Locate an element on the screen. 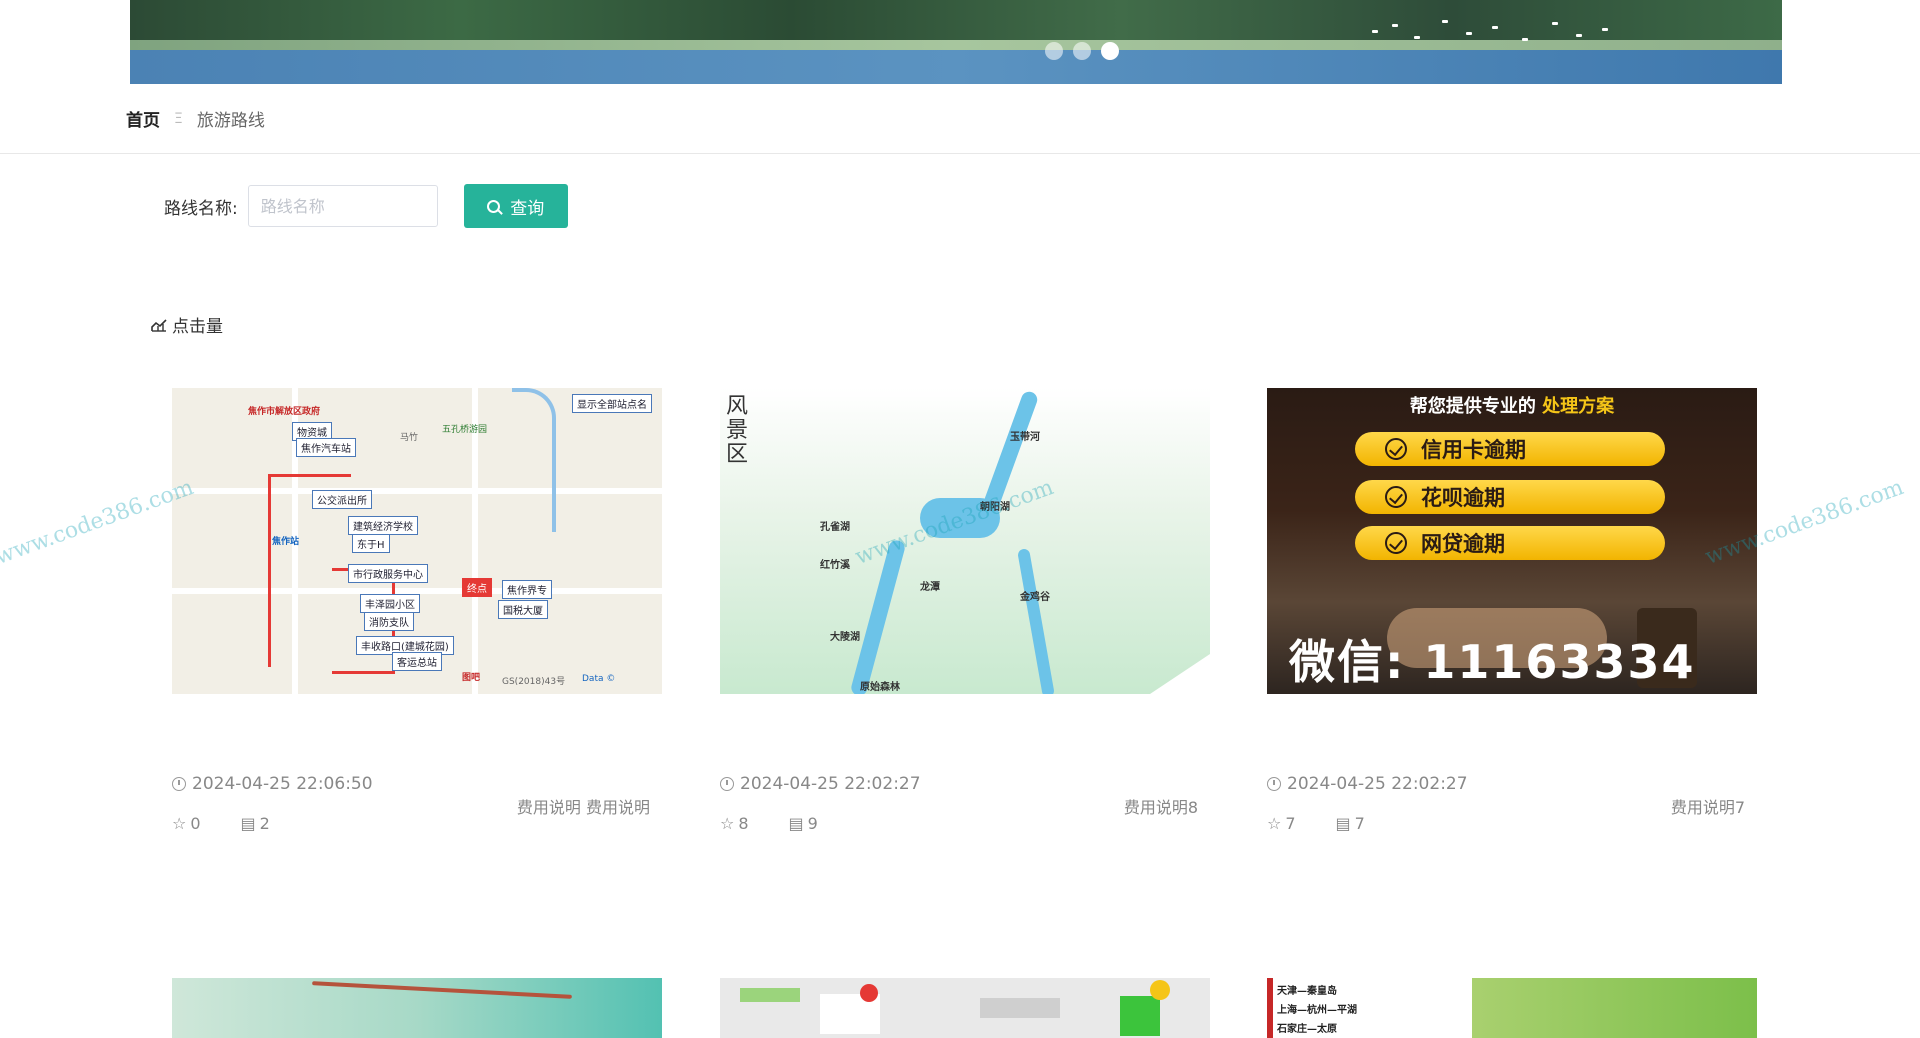 This screenshot has width=1920, height=1038. legend-item: 石家庄—太原 is located at coordinates (1307, 1029).